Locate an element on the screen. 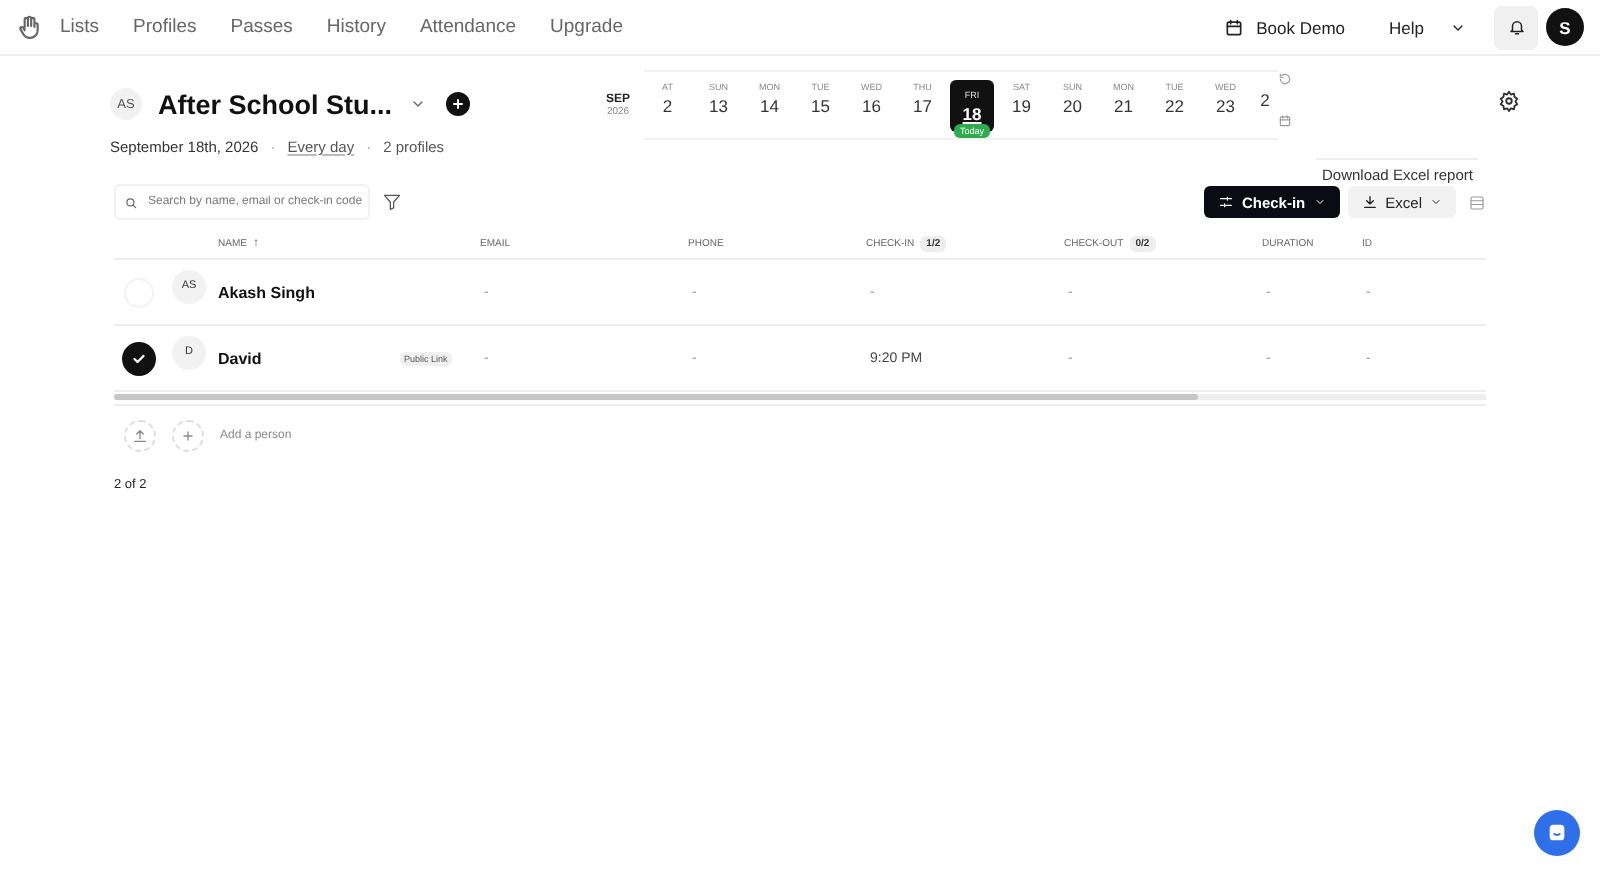 This screenshot has width=1600, height=870. date-item: 2 is located at coordinates (1265, 105).